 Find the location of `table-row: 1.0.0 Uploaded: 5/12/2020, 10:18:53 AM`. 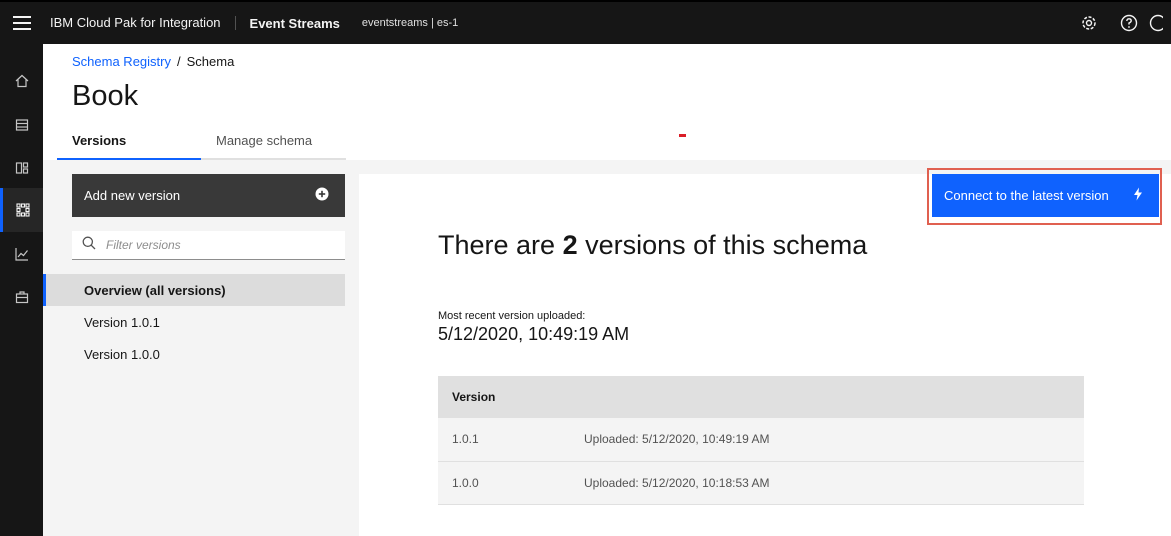

table-row: 1.0.0 Uploaded: 5/12/2020, 10:18:53 AM is located at coordinates (761, 483).